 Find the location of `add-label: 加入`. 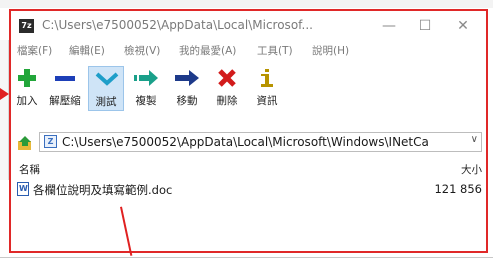

add-label: 加入 is located at coordinates (27, 101).